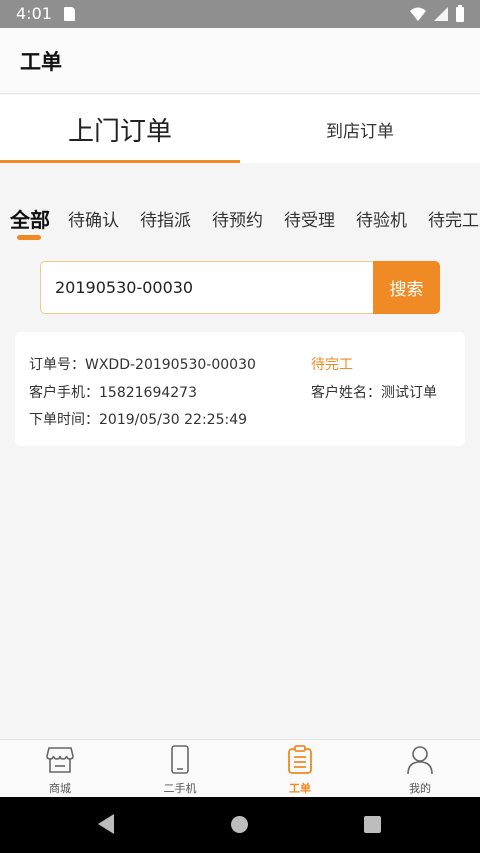  I want to click on filter-tab-to-schedule: 待预约, so click(237, 218).